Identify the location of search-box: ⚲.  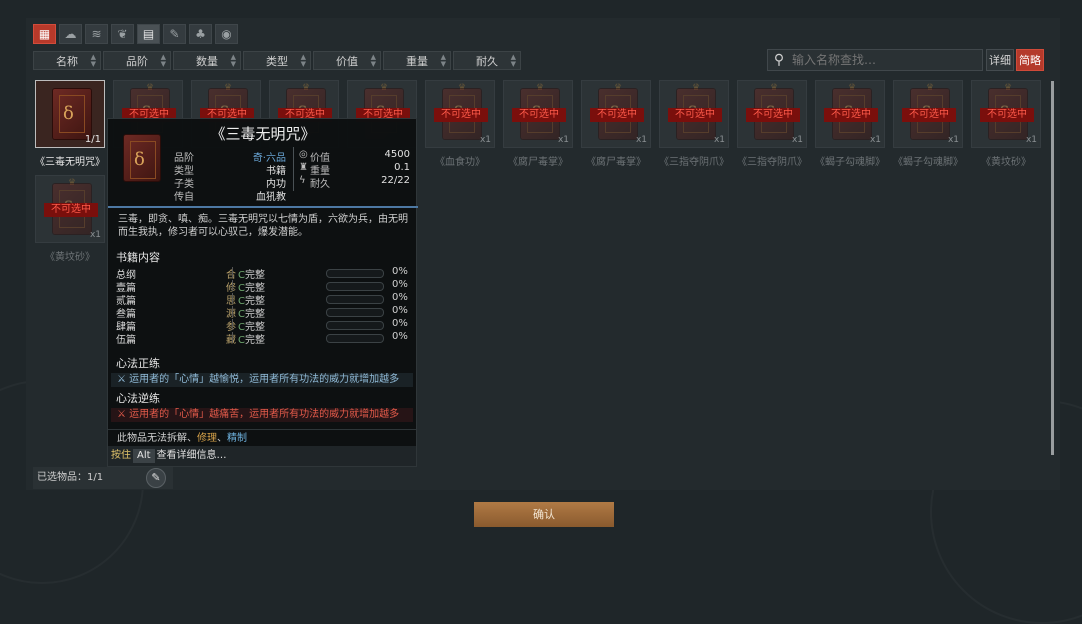
(875, 60).